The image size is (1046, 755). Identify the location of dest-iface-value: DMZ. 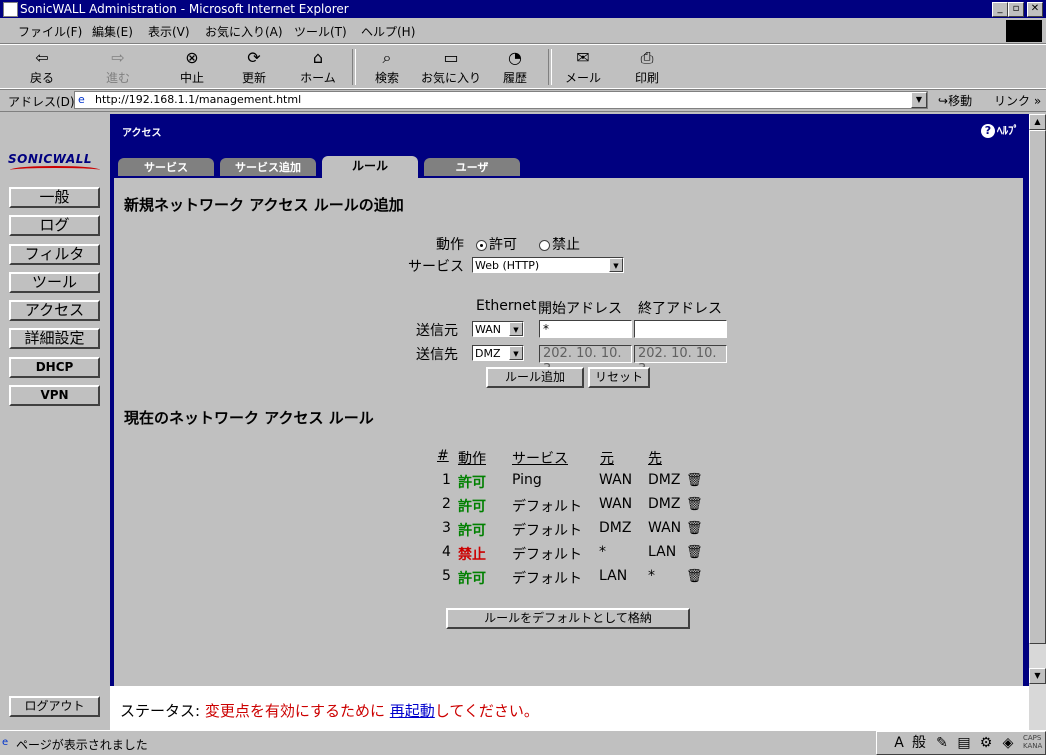
(488, 353).